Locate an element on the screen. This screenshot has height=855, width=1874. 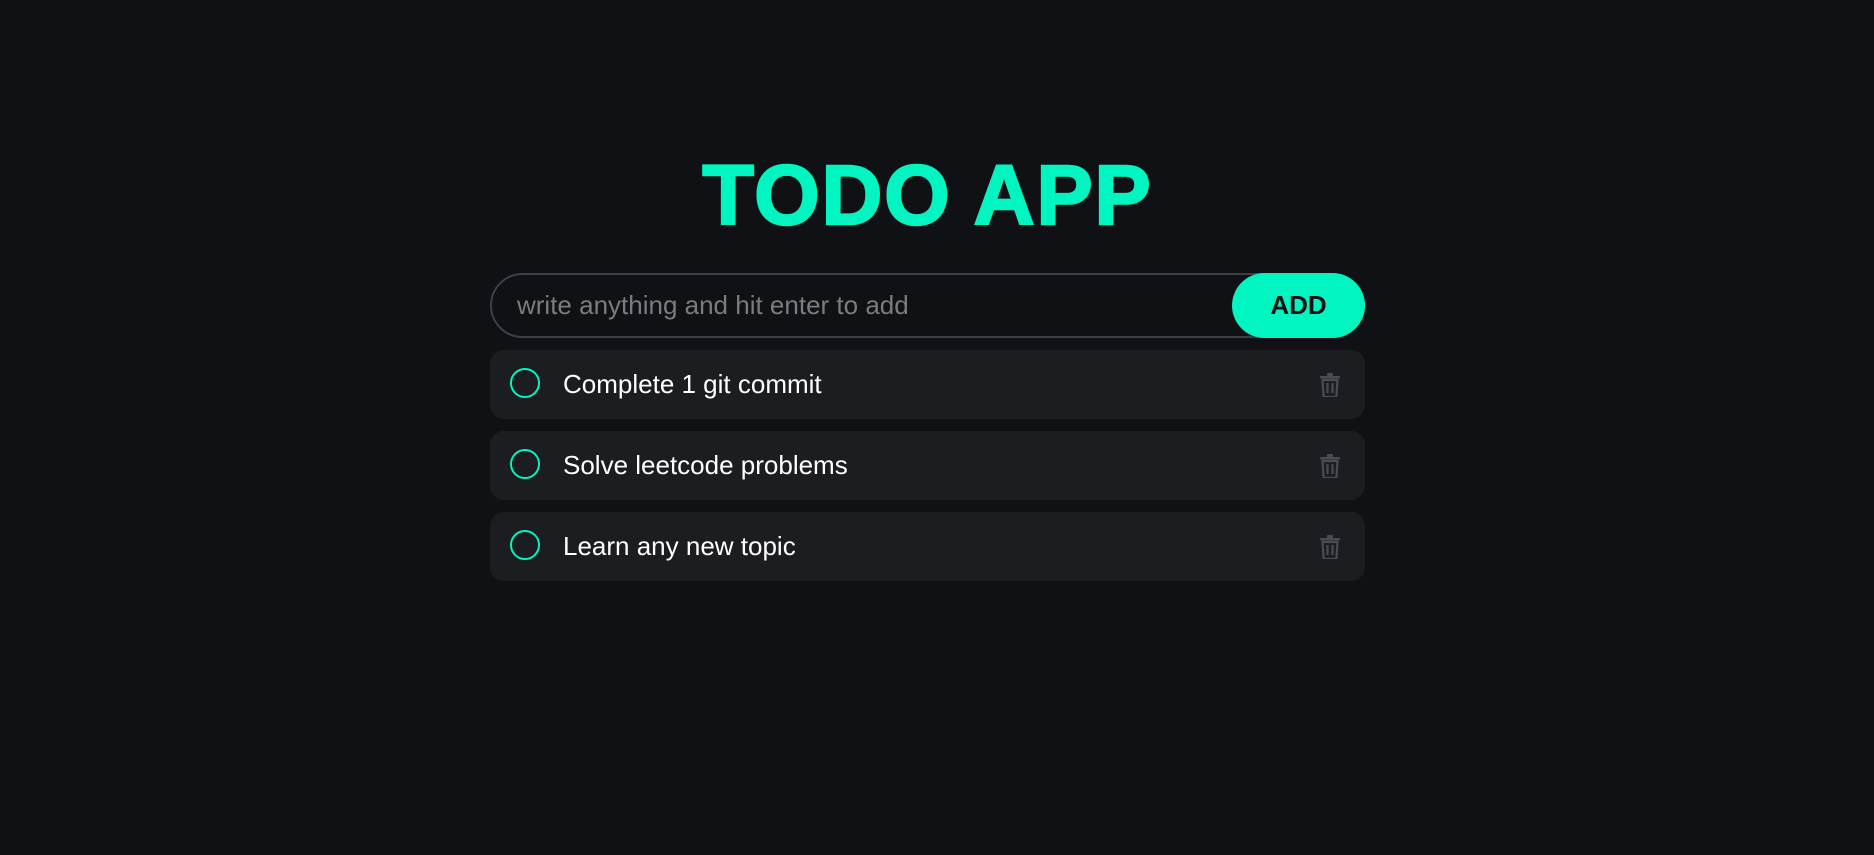
todo-text: Solve leetcode problems is located at coordinates (705, 465).